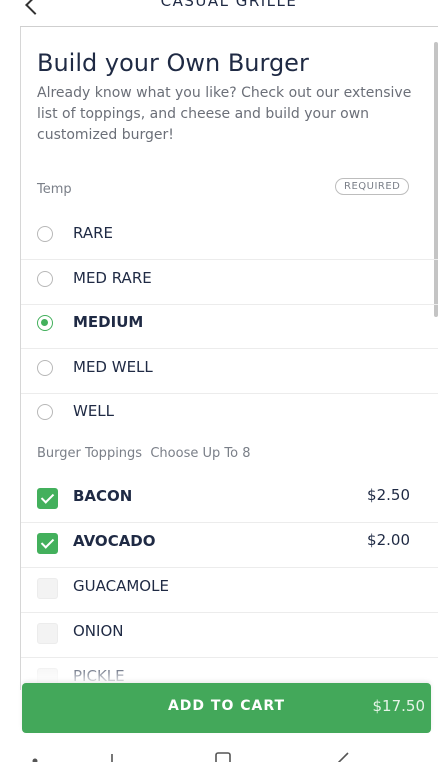 This screenshot has width=438, height=762. What do you see at coordinates (229, 500) in the screenshot?
I see `topping-option-0: BACON $2.50` at bounding box center [229, 500].